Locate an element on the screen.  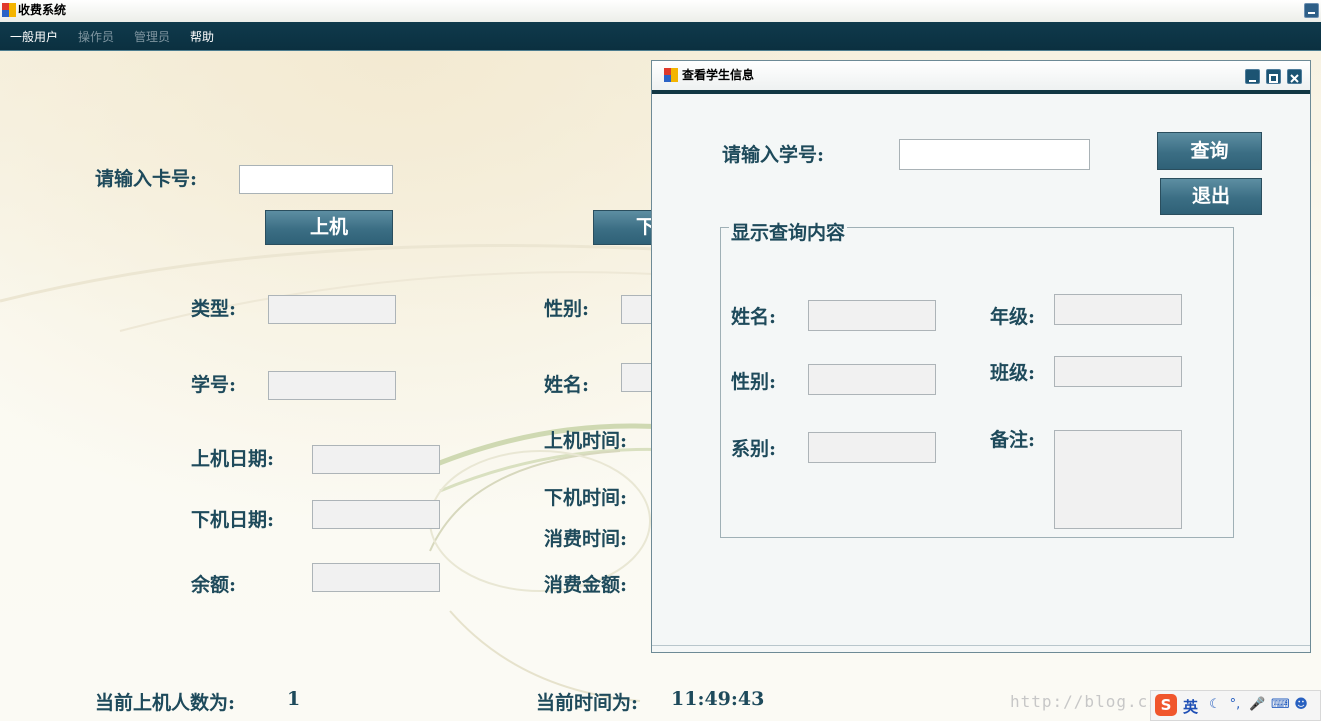
dialog-department-field is located at coordinates (872, 447).